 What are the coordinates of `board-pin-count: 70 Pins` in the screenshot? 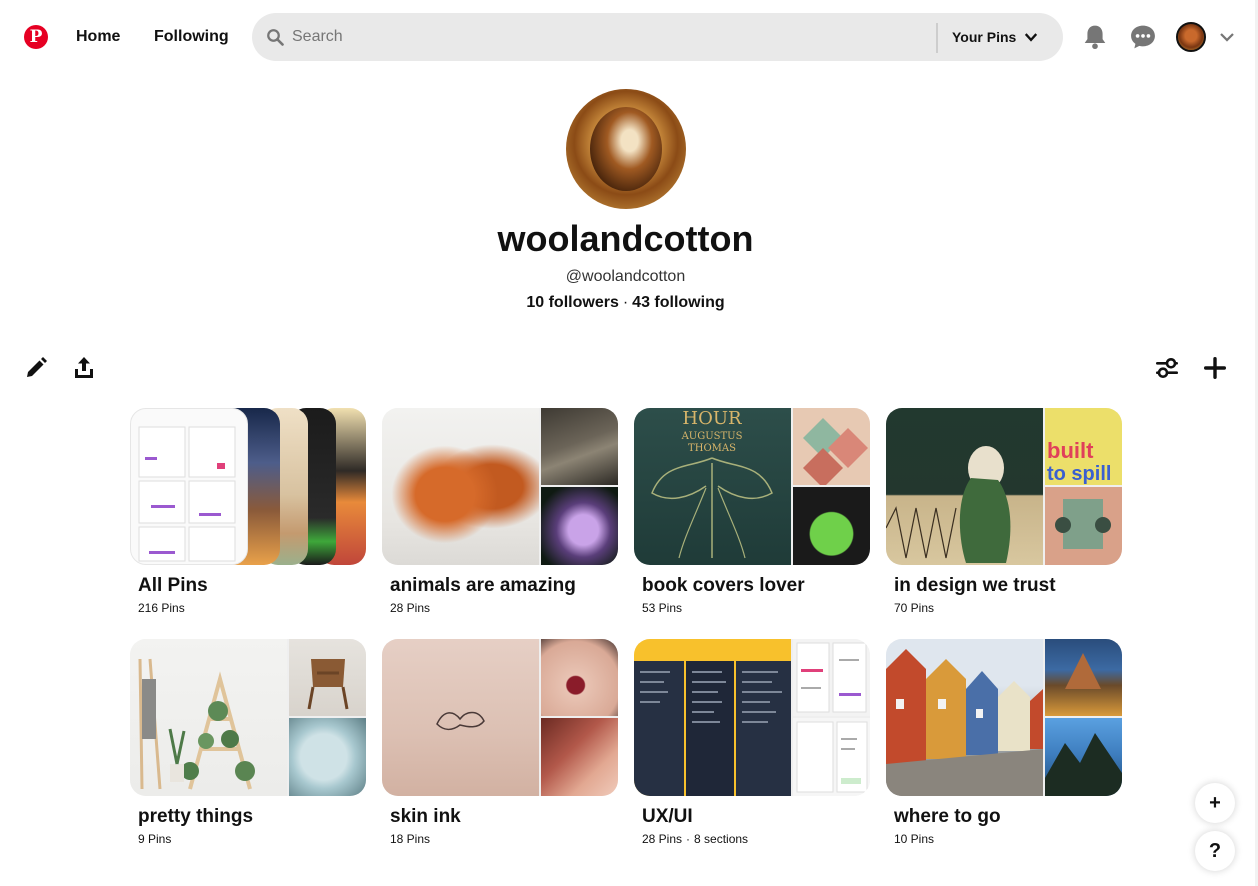 It's located at (914, 608).